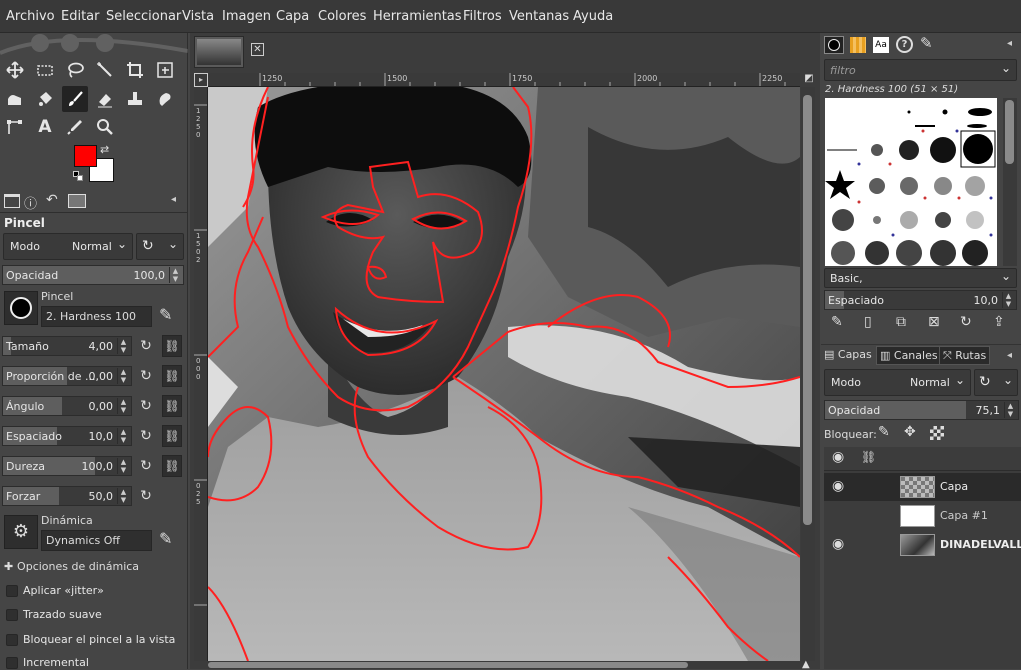 The height and width of the screenshot is (670, 1021). Describe the element at coordinates (920, 300) in the screenshot. I see `brush-spacing-slider: Espaciado 10,0 ▲ ▼` at that location.